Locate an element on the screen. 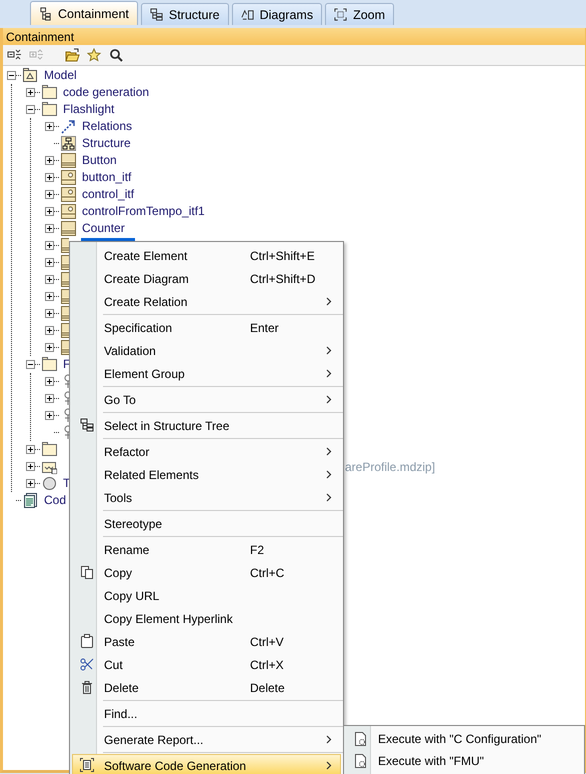 The height and width of the screenshot is (774, 586). tab: Containment is located at coordinates (84, 13).